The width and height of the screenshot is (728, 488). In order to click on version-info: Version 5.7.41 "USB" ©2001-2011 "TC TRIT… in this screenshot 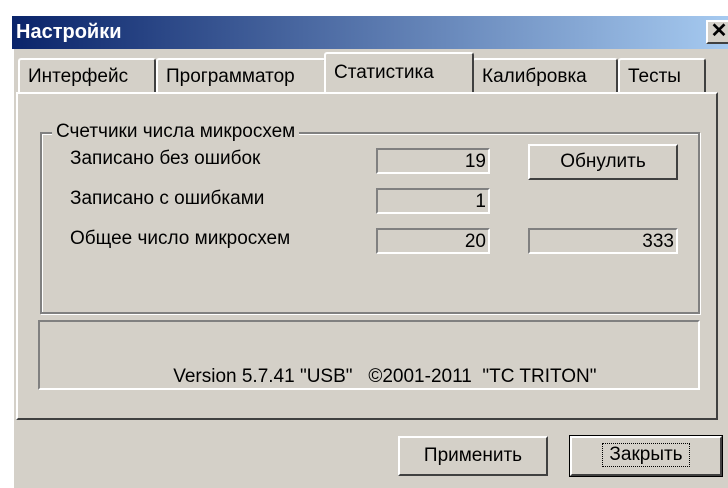, I will do `click(369, 355)`.